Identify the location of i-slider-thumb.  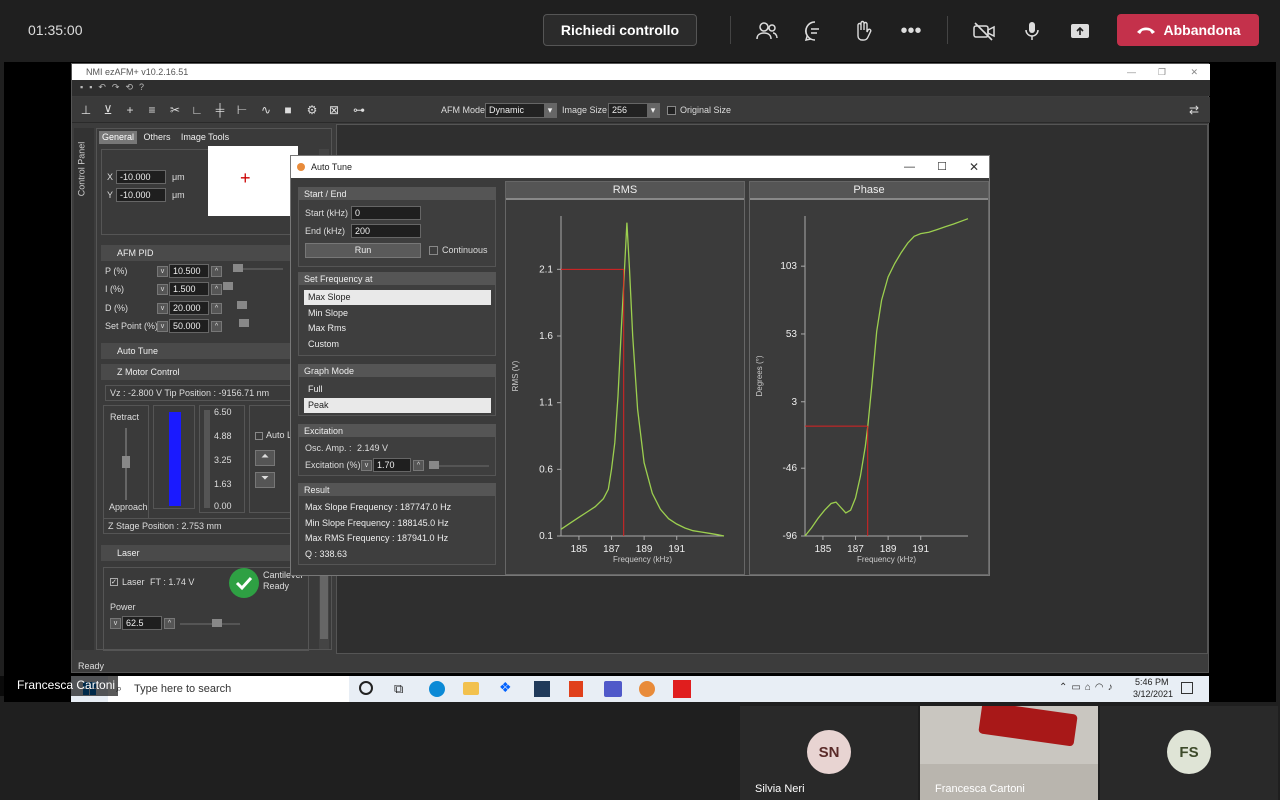
(228, 286).